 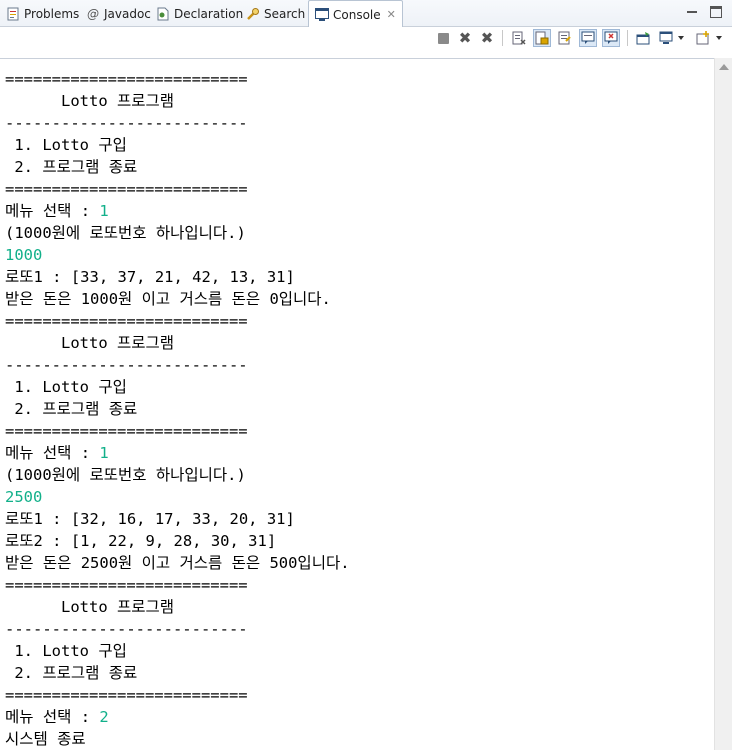 I want to click on console-line: 메뉴 선택 : 2, so click(x=57, y=717).